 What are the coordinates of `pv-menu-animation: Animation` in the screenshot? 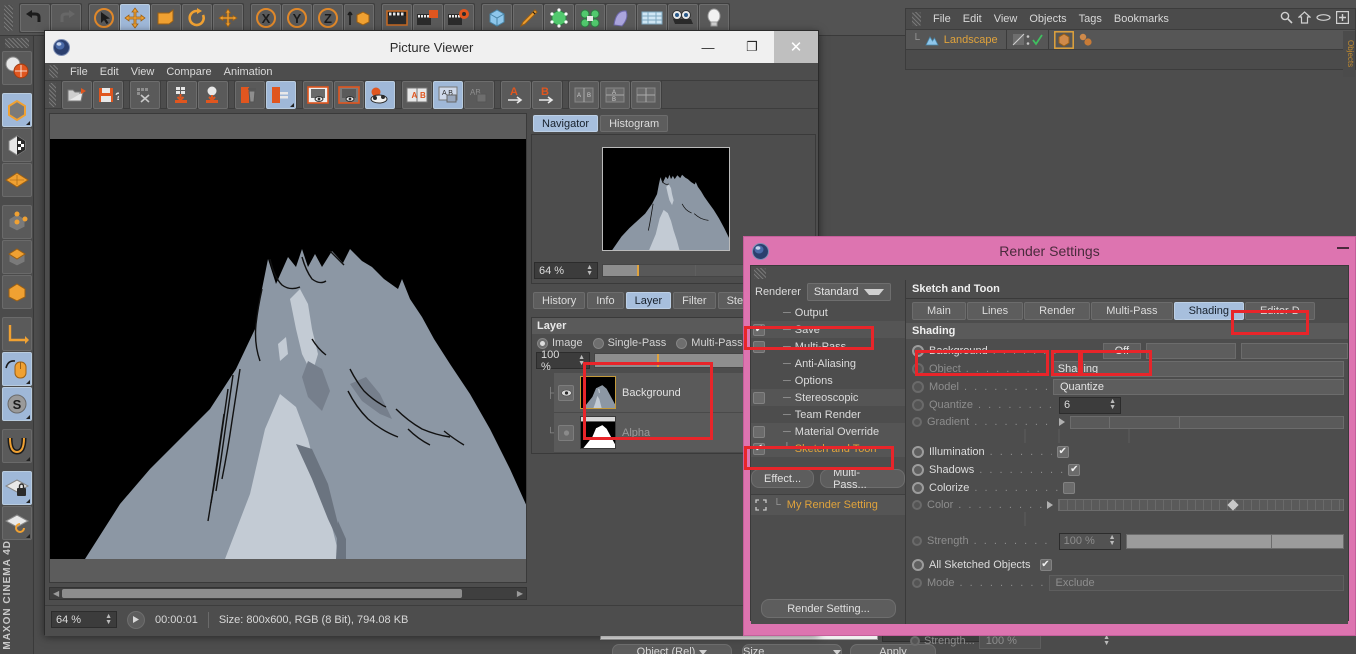 It's located at (248, 72).